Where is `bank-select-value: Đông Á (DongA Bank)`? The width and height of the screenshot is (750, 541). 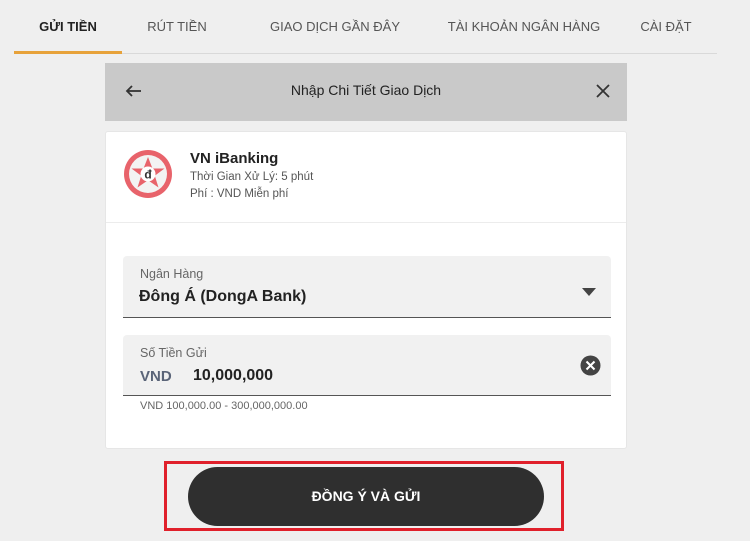
bank-select-value: Đông Á (DongA Bank) is located at coordinates (223, 296).